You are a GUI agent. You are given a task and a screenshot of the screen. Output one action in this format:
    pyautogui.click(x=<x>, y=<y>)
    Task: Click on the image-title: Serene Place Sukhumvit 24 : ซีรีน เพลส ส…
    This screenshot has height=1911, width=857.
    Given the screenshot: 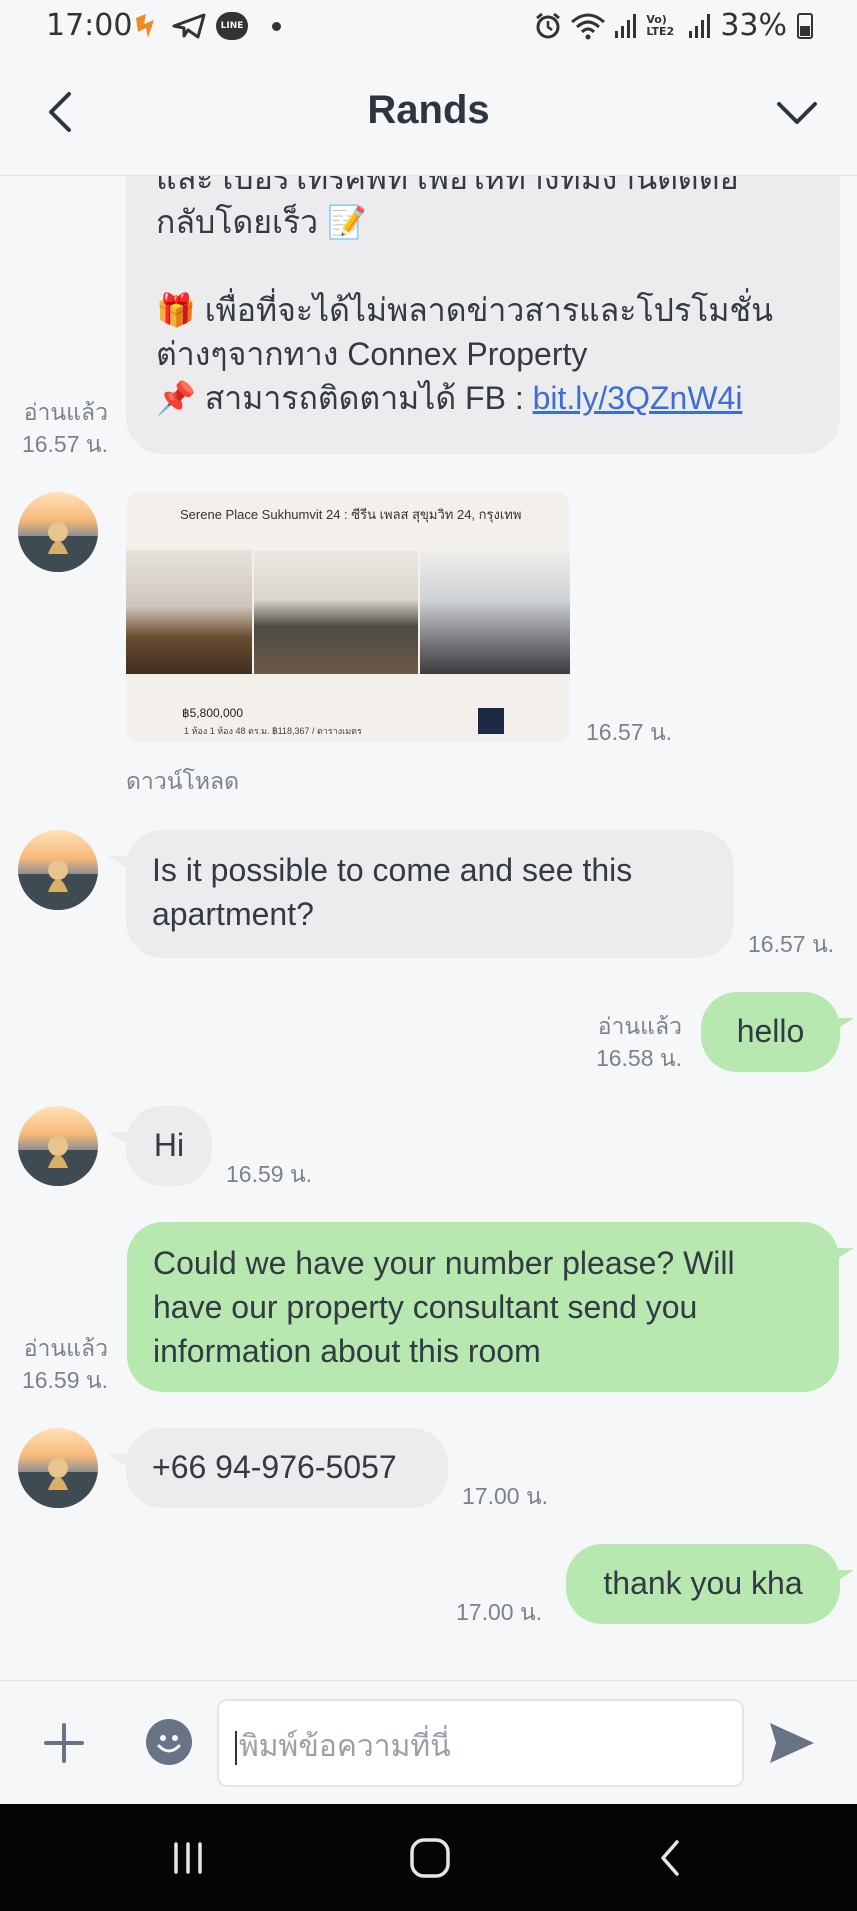 What is the action you would take?
    pyautogui.click(x=351, y=514)
    